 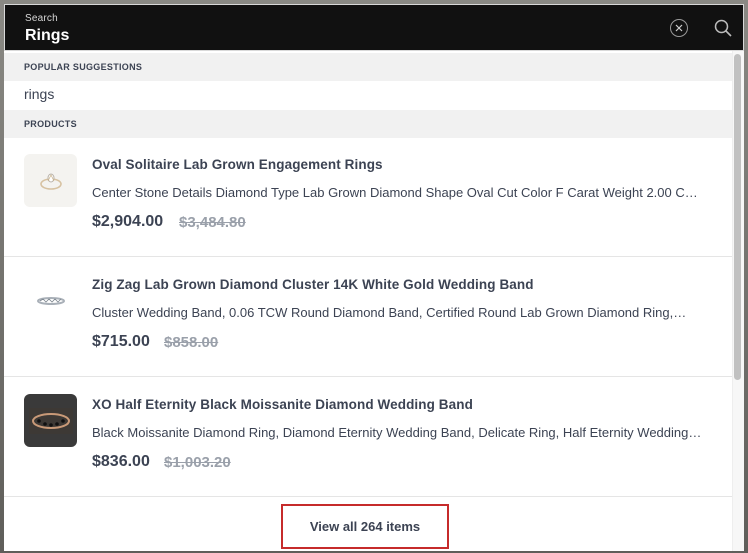 I want to click on results-footer: View all 264 items, so click(x=368, y=524).